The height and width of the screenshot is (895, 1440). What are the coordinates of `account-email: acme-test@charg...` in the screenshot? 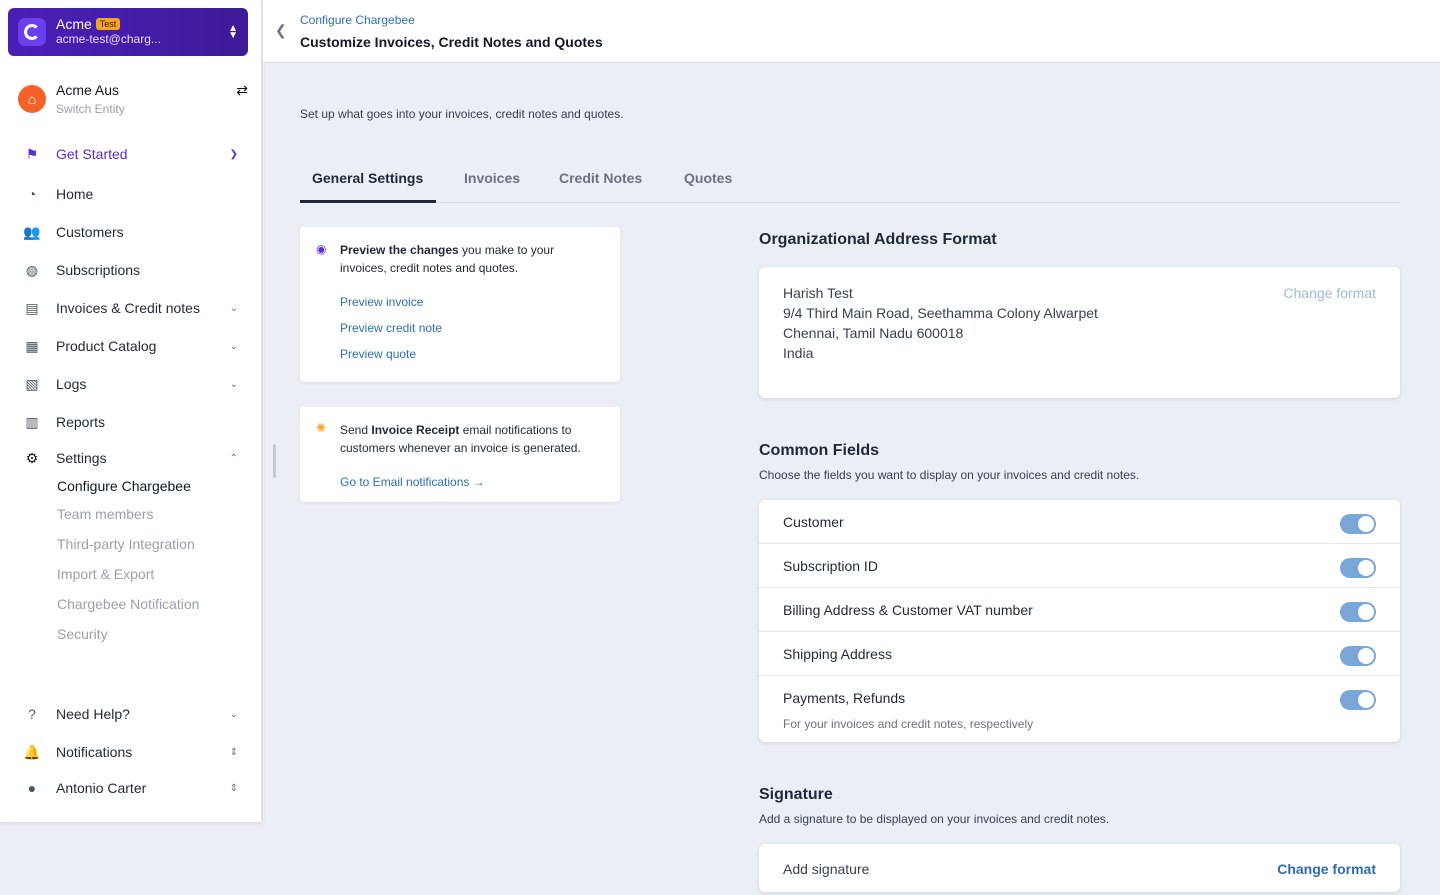 It's located at (108, 39).